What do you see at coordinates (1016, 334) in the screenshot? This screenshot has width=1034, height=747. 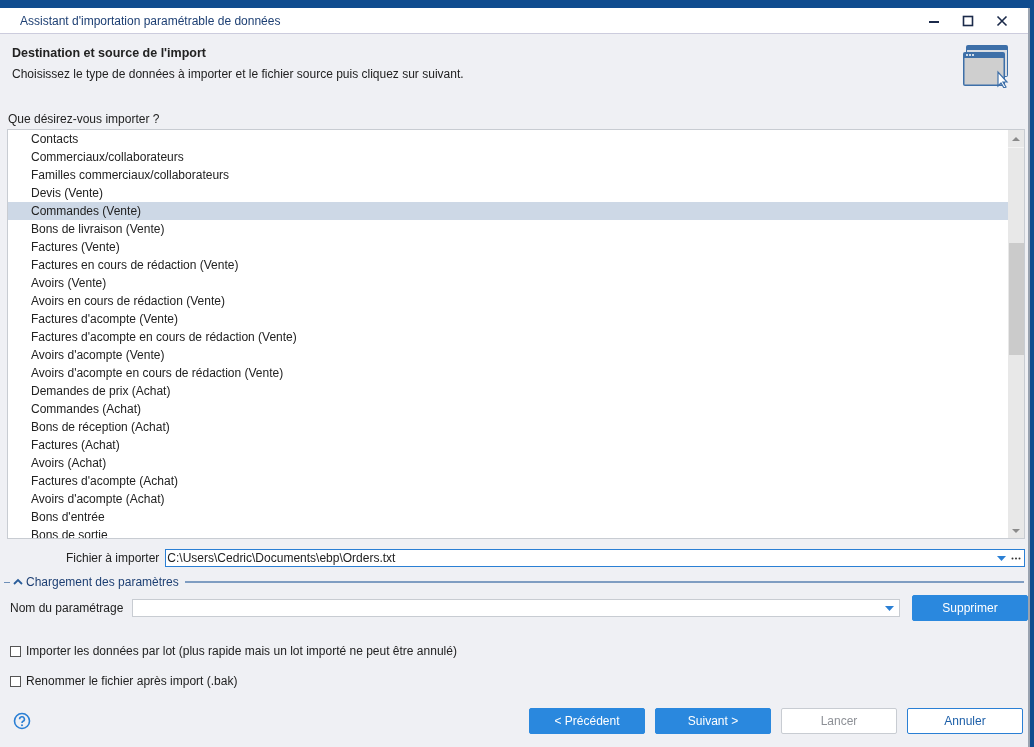 I see `scrollbar` at bounding box center [1016, 334].